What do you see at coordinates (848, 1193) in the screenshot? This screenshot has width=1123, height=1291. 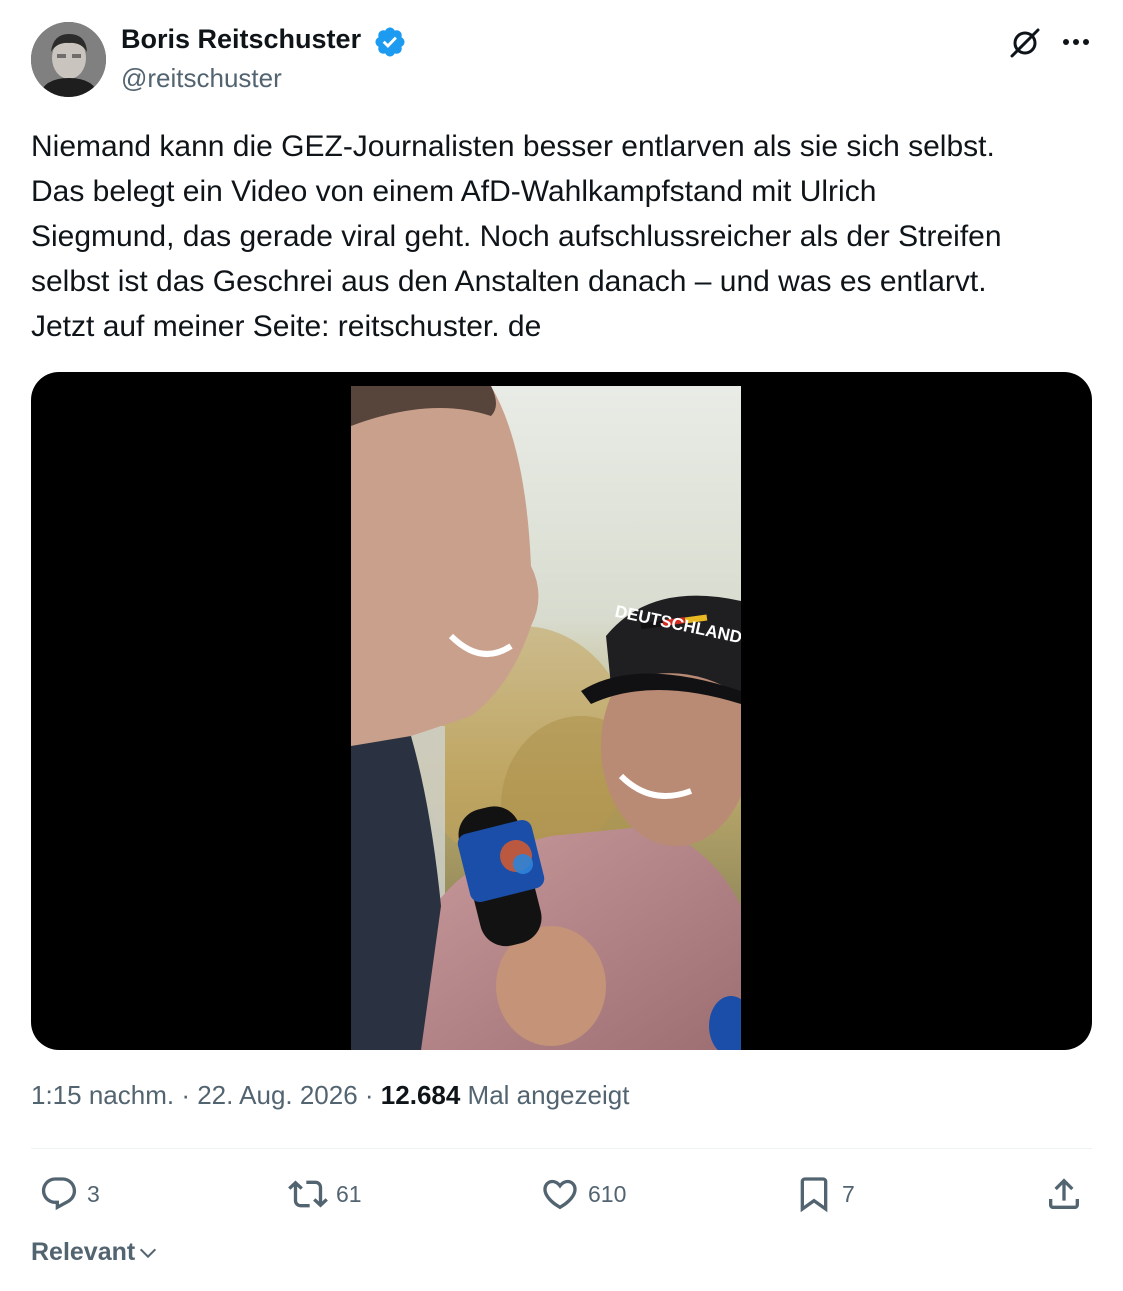 I see `bookmark-count: 7` at bounding box center [848, 1193].